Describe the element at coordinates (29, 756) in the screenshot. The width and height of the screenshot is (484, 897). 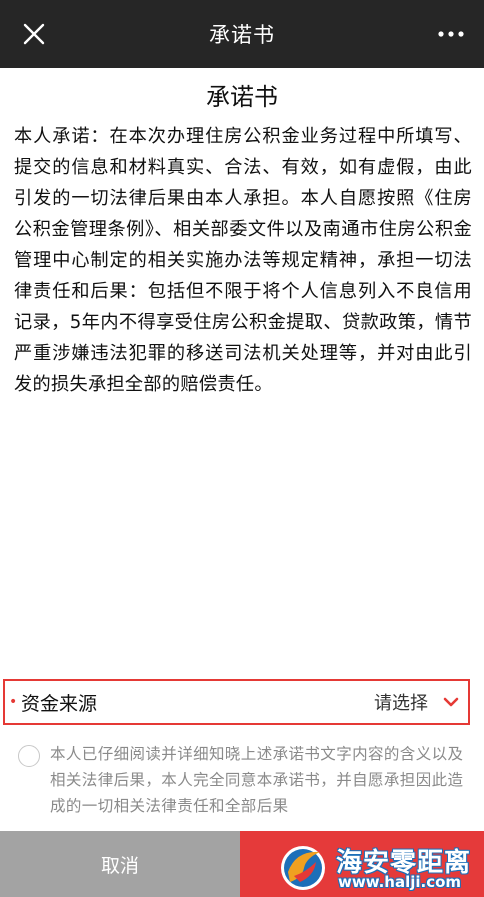
I see `agree-checkbox` at that location.